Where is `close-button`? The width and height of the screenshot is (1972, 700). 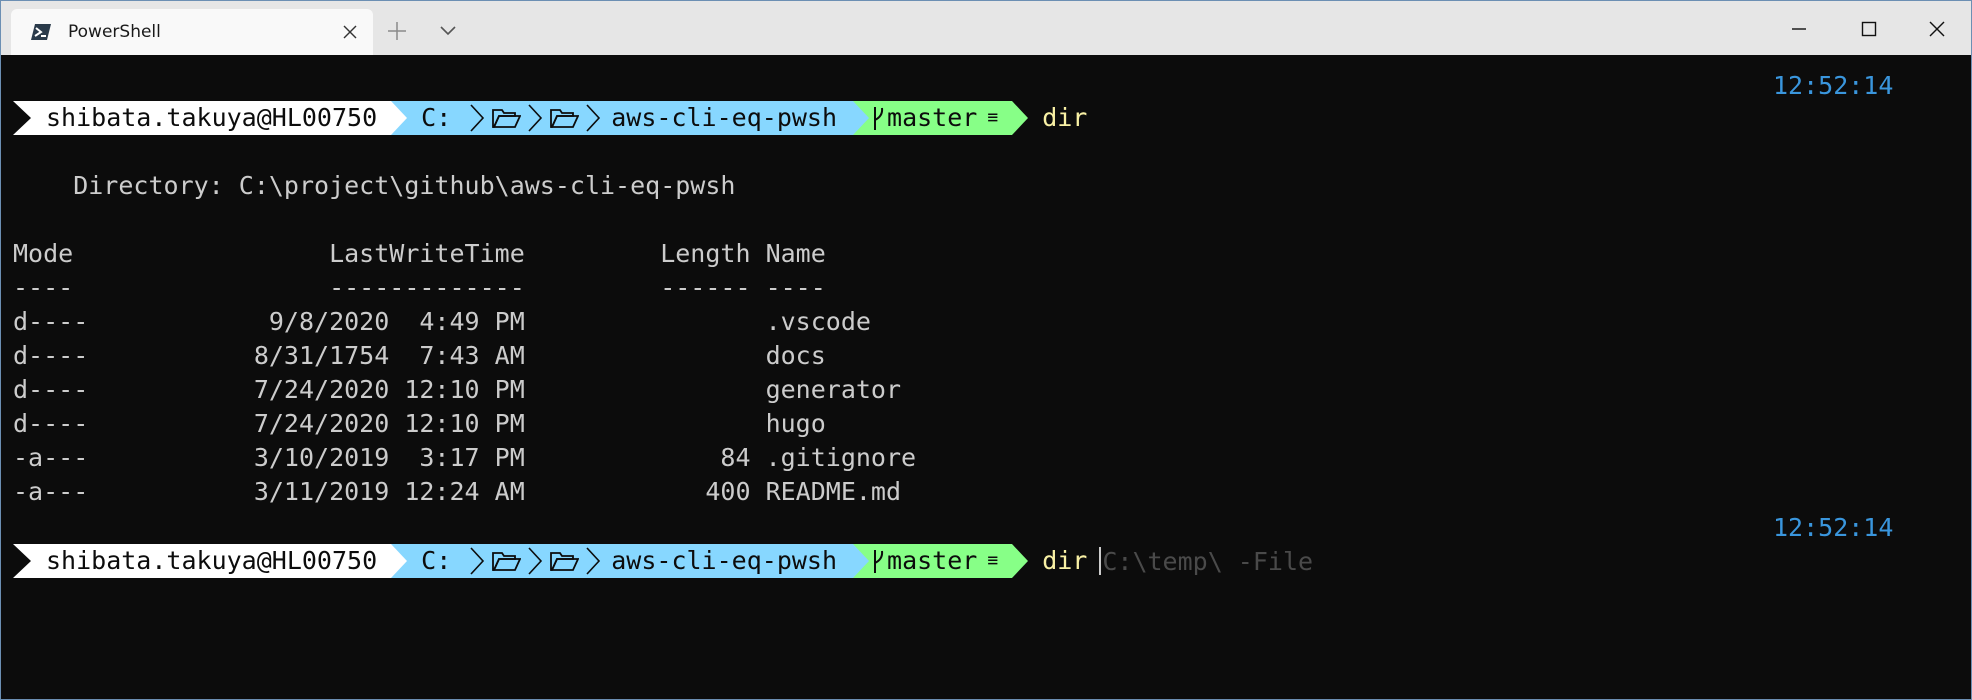 close-button is located at coordinates (1937, 28).